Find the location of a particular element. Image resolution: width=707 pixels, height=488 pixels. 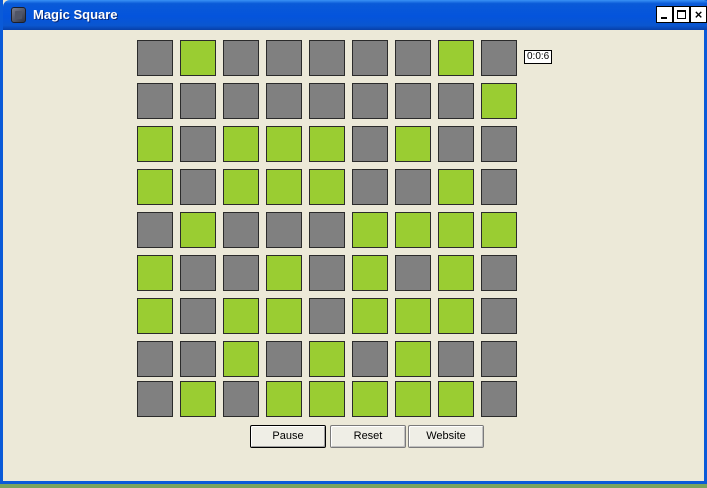

maximize-button is located at coordinates (681, 14).